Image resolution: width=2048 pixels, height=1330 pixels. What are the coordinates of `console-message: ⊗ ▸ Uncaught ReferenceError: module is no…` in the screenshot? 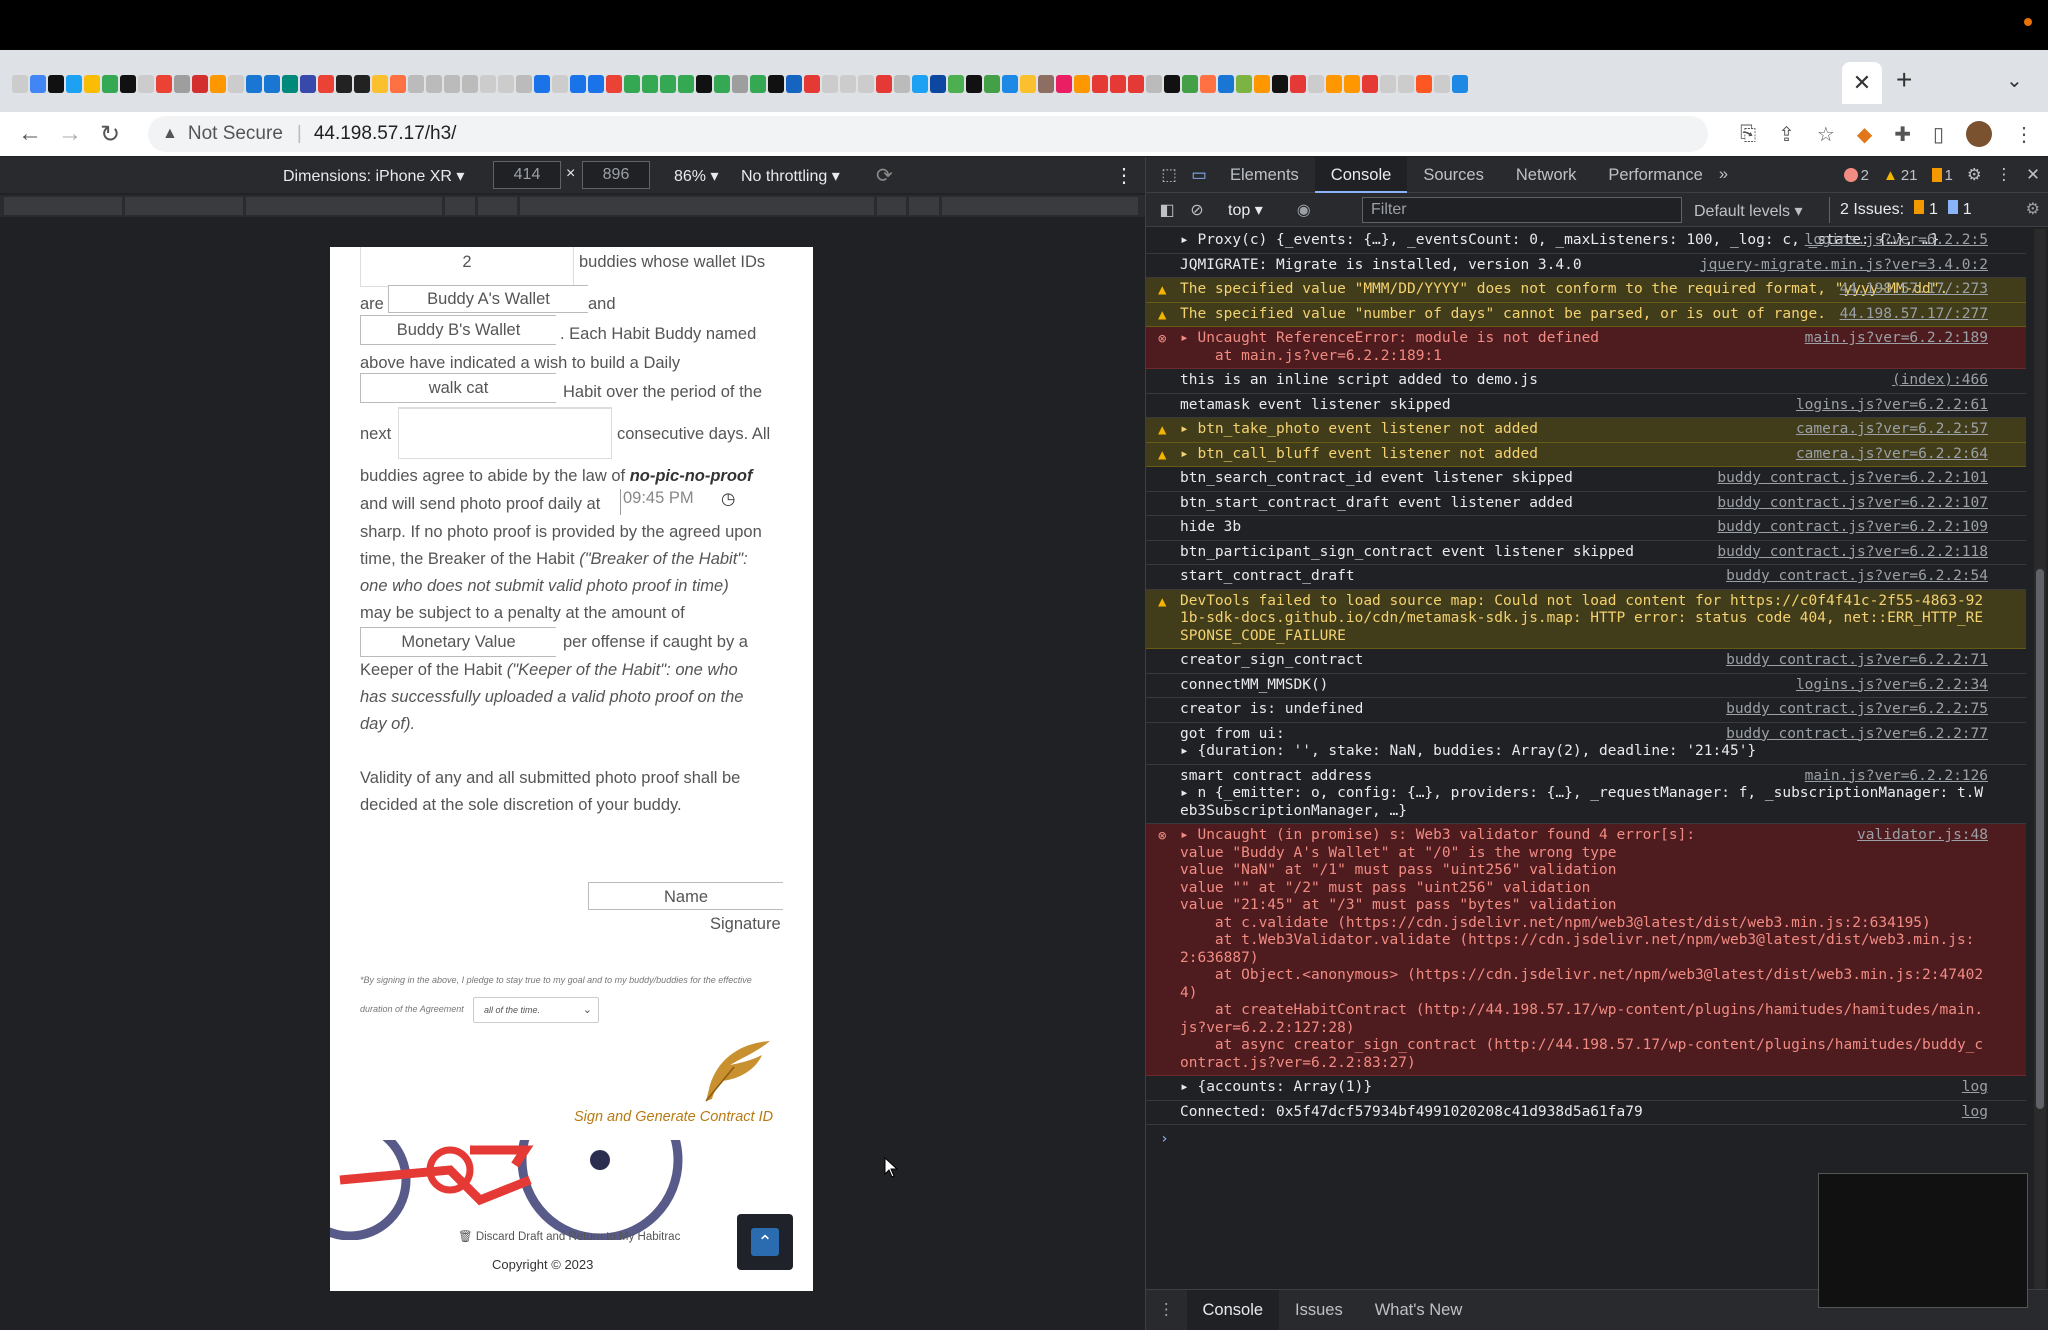 It's located at (1586, 348).